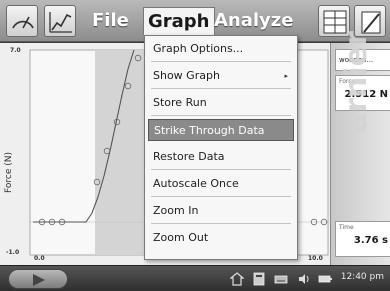  Describe the element at coordinates (221, 130) in the screenshot. I see `menu-item-strike-through-data: Strike Through Data` at that location.